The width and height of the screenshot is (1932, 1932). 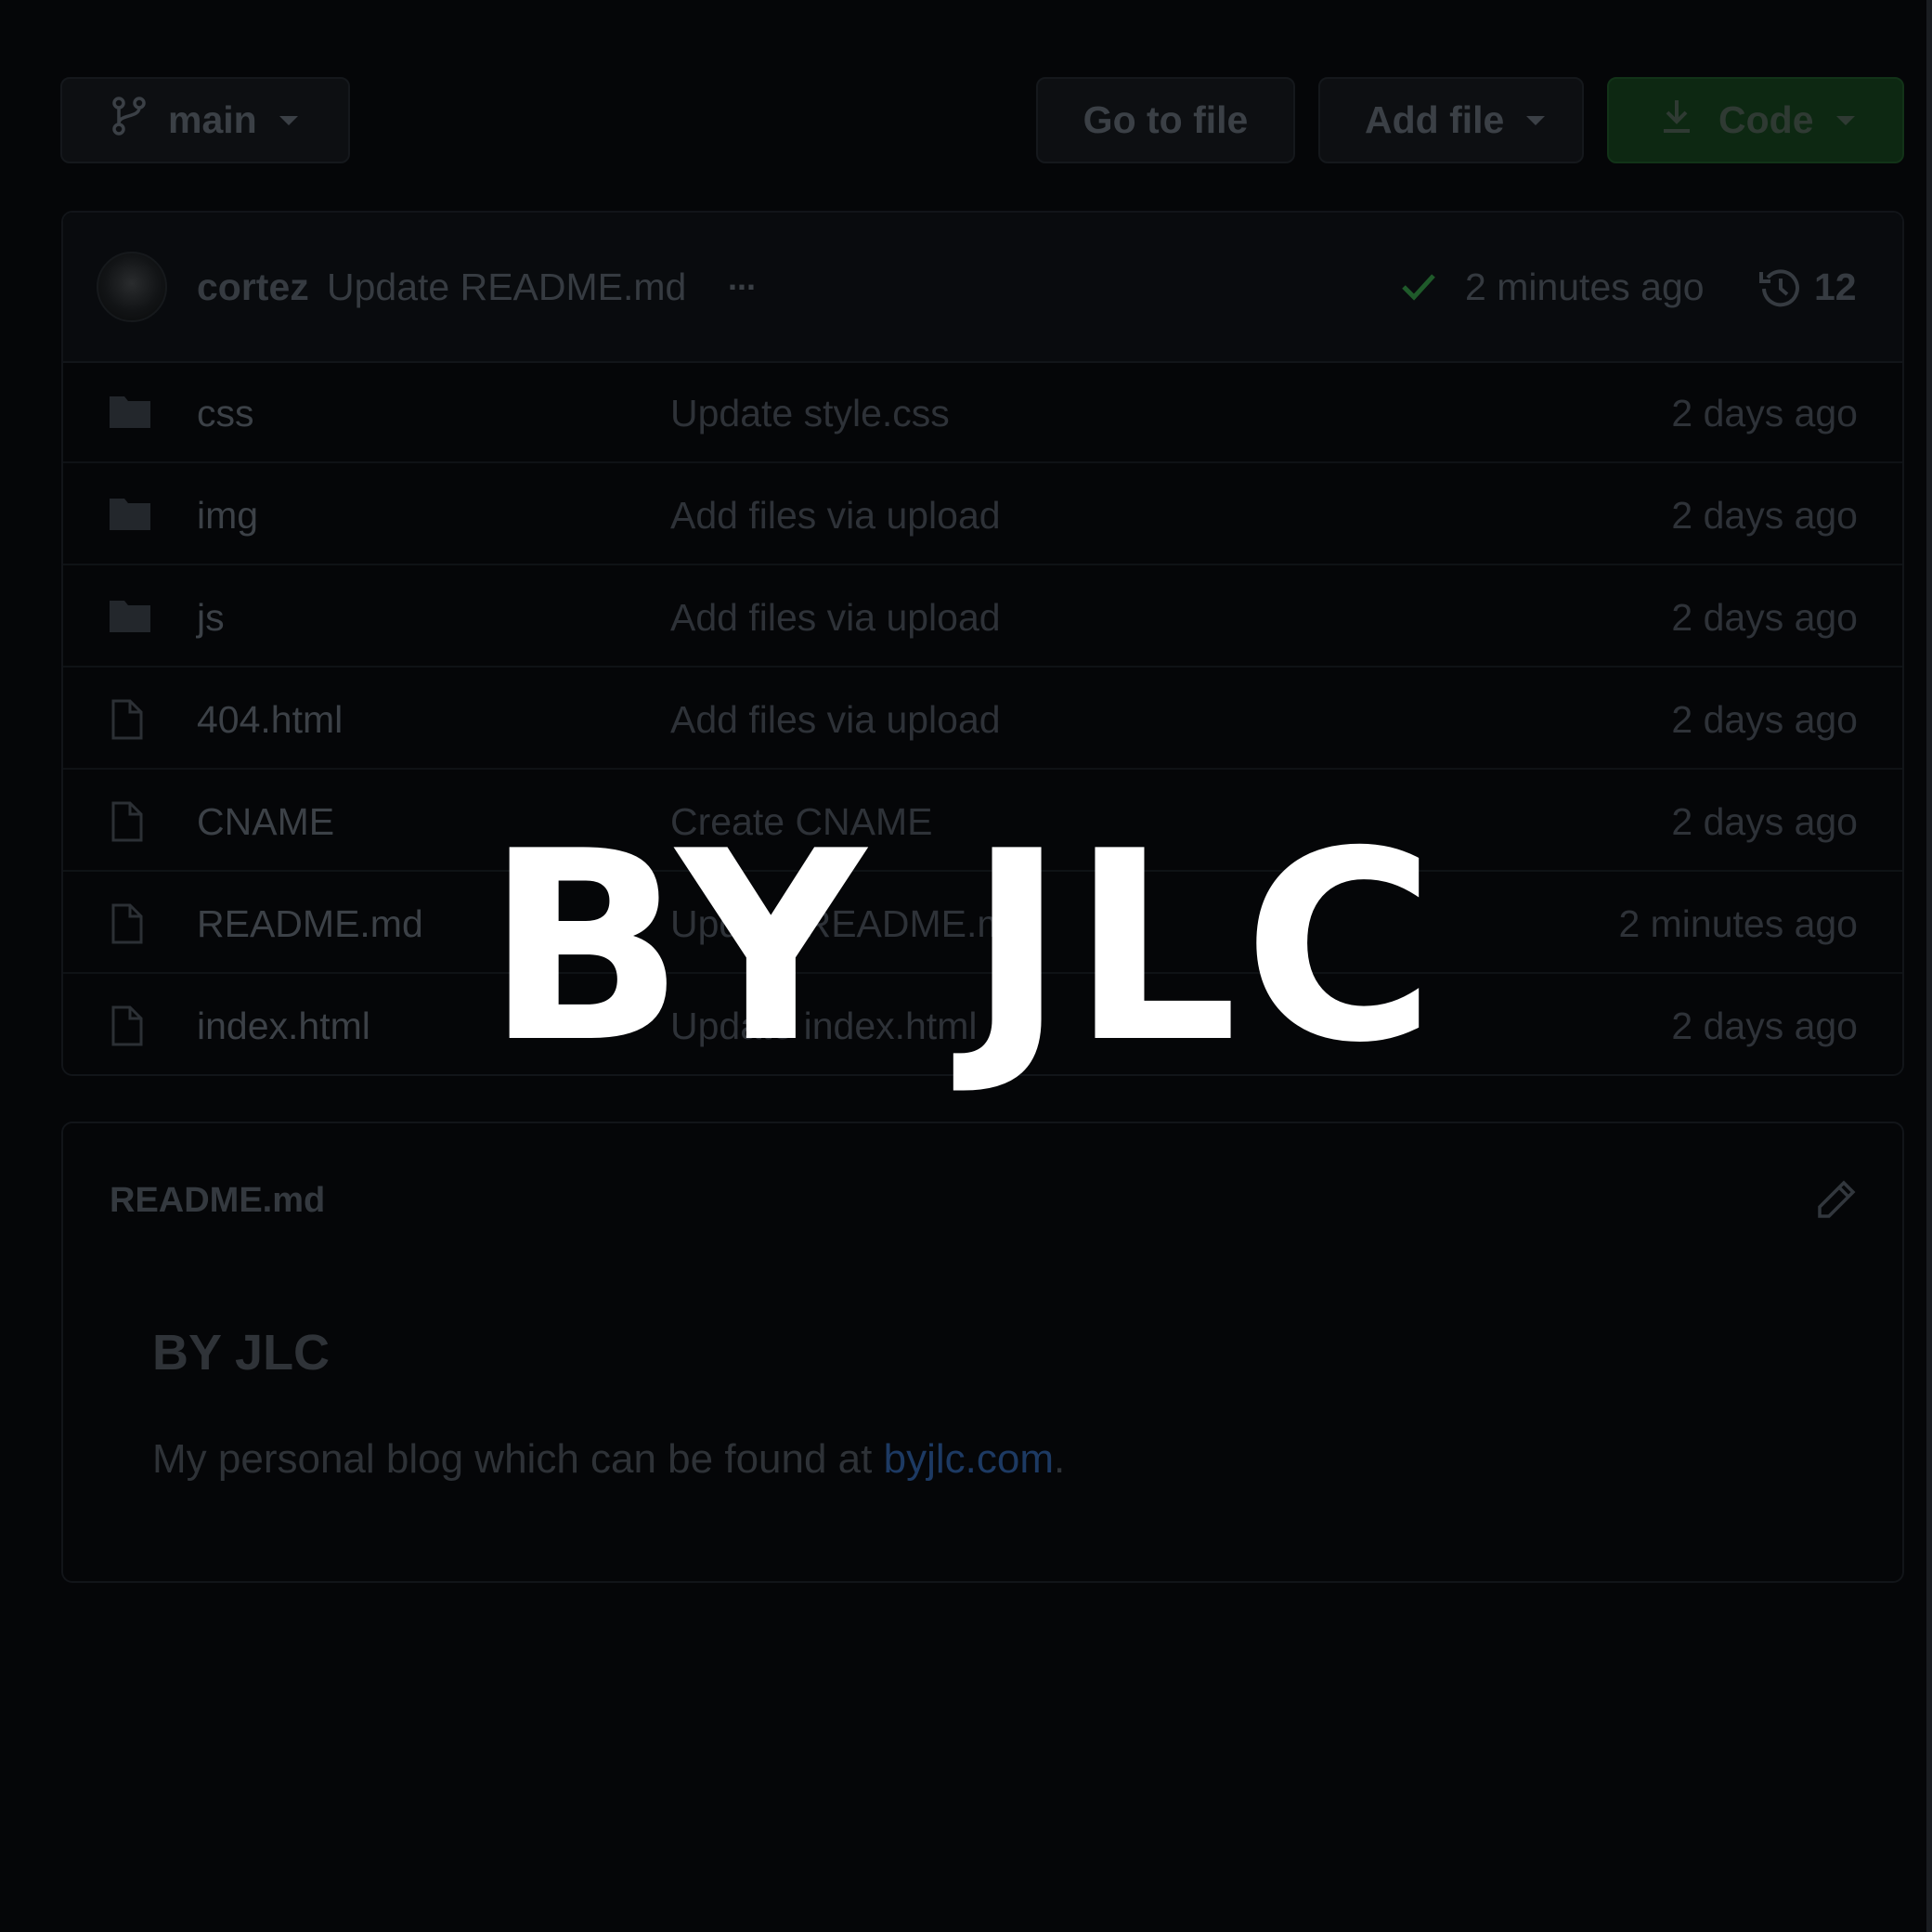 I want to click on readme-title: README.md, so click(x=218, y=1200).